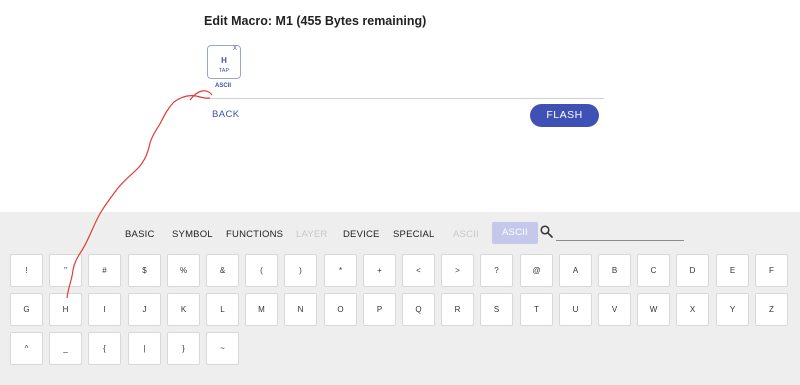 The height and width of the screenshot is (385, 800). I want to click on key-a: A, so click(575, 270).